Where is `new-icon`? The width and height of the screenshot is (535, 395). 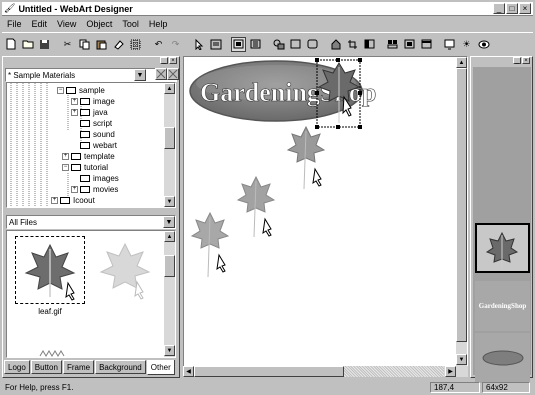 new-icon is located at coordinates (10, 44).